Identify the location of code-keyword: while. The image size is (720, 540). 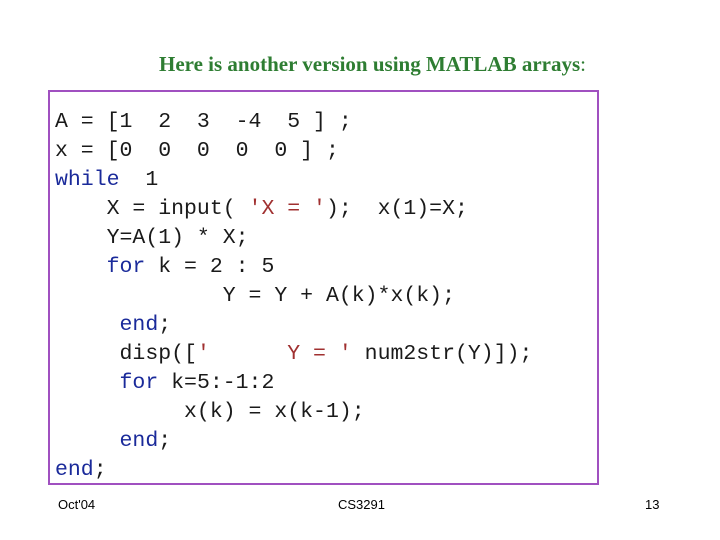
(87, 180).